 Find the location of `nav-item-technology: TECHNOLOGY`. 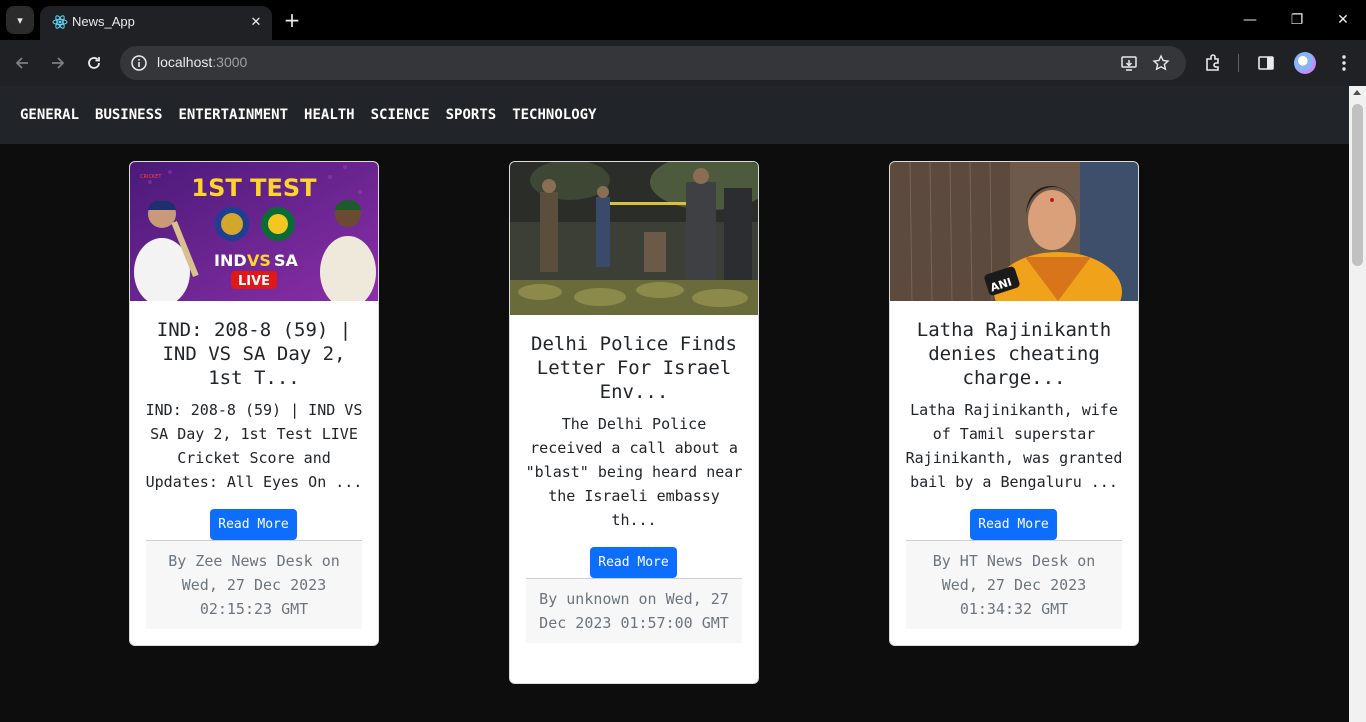

nav-item-technology: TECHNOLOGY is located at coordinates (554, 115).